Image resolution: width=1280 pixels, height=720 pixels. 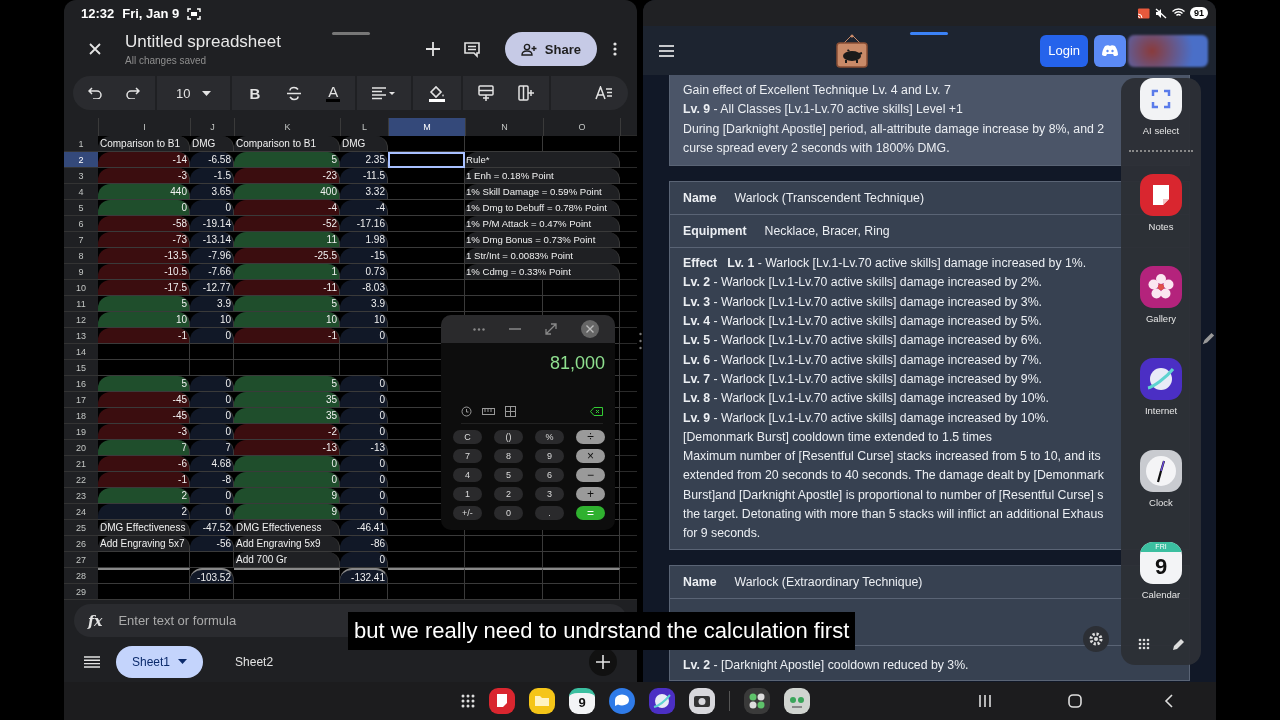 I want to click on row-header: 7, so click(x=81, y=240).